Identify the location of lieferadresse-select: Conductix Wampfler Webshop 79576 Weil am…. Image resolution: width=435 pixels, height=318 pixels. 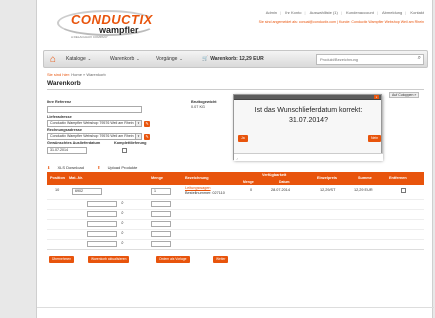
(94, 123).